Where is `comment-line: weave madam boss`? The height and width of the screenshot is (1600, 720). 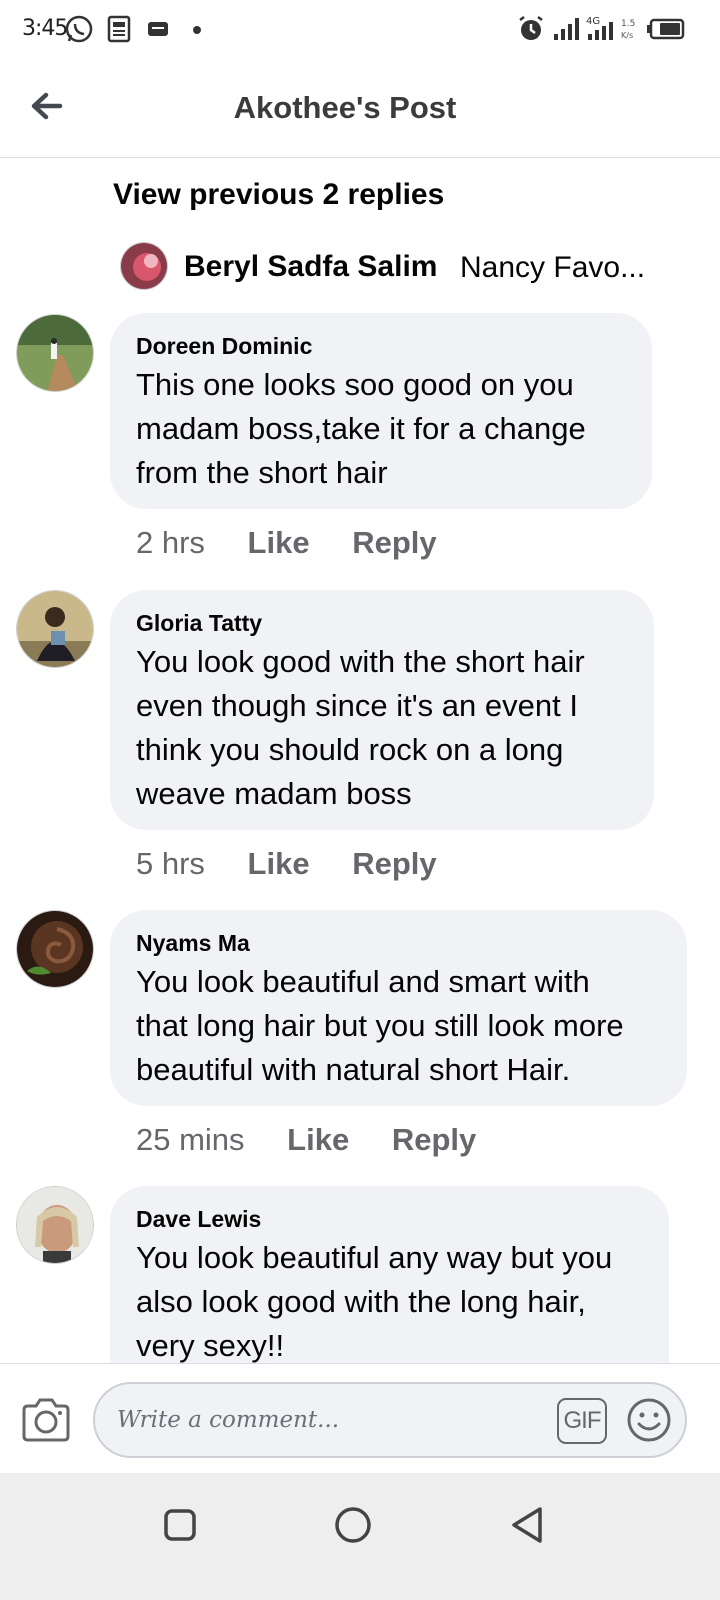
comment-line: weave madam boss is located at coordinates (274, 793).